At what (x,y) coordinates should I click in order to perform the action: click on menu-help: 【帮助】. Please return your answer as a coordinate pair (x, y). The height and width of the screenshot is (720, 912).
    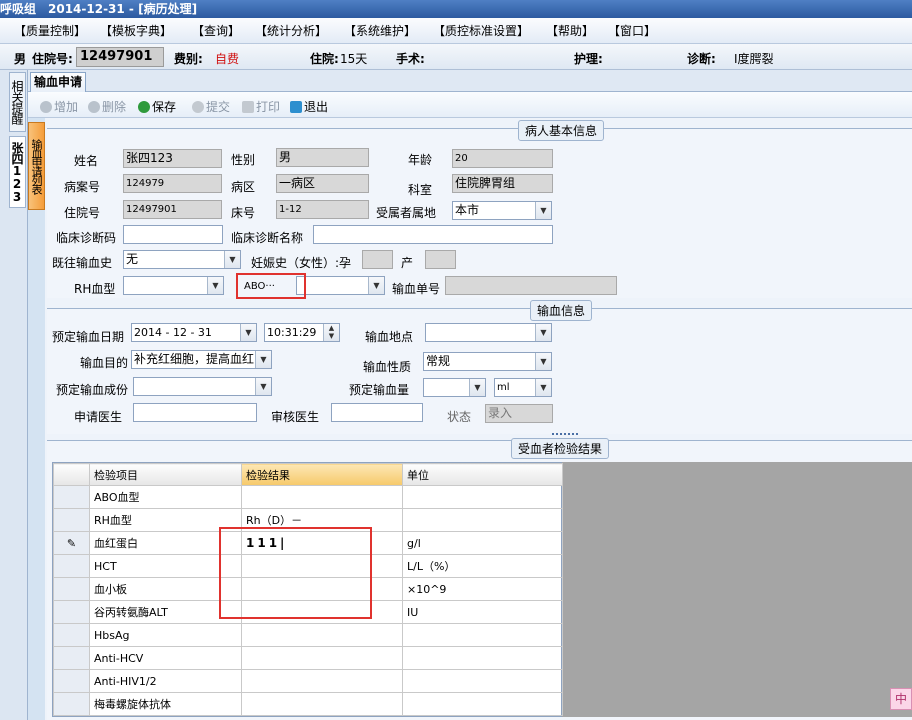
    Looking at the image, I should click on (570, 31).